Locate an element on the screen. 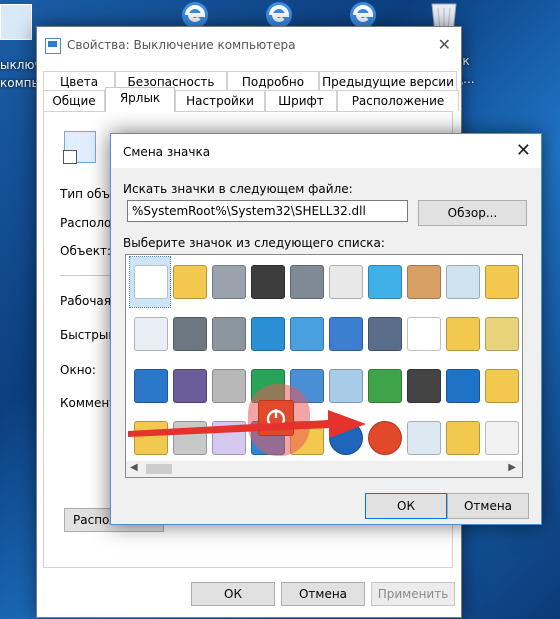  scroll-thumb is located at coordinates (159, 469).